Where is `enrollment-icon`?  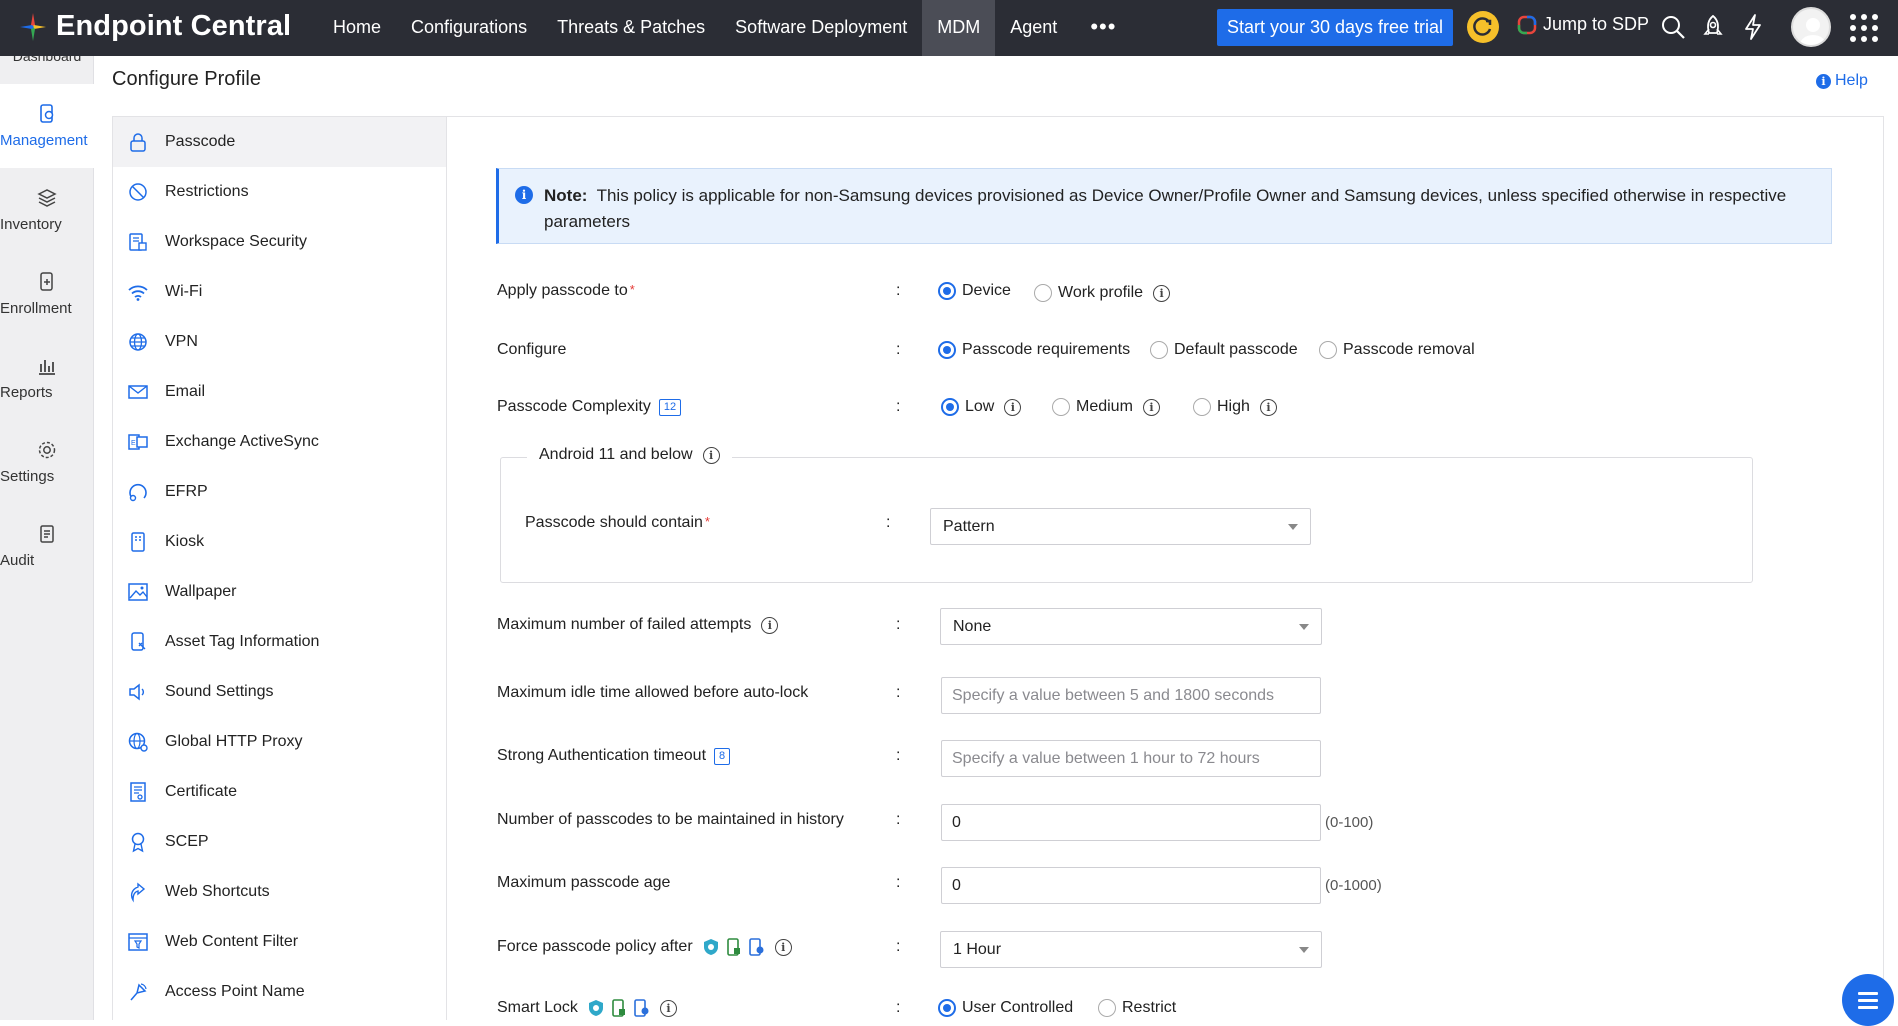
enrollment-icon is located at coordinates (46, 281).